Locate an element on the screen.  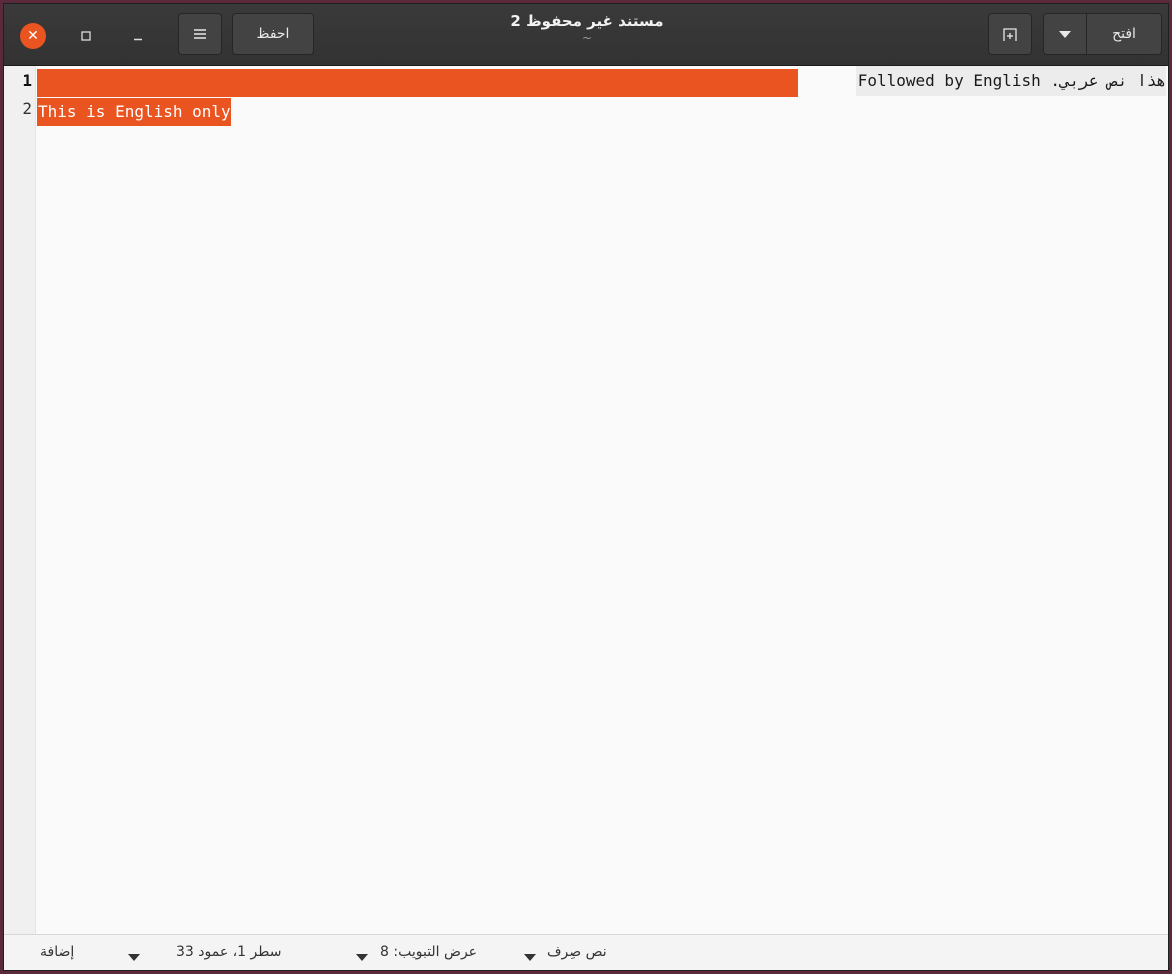
text-line: This is English only is located at coordinates (134, 112).